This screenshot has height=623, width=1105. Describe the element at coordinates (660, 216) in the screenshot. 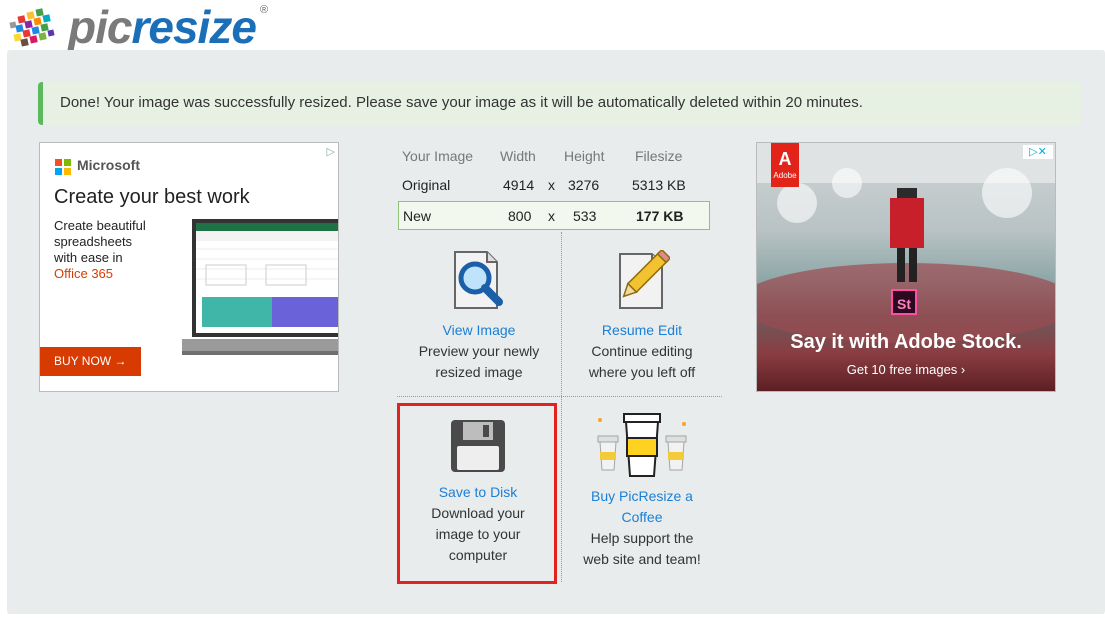

I see `row-filesize: 177 KB` at that location.